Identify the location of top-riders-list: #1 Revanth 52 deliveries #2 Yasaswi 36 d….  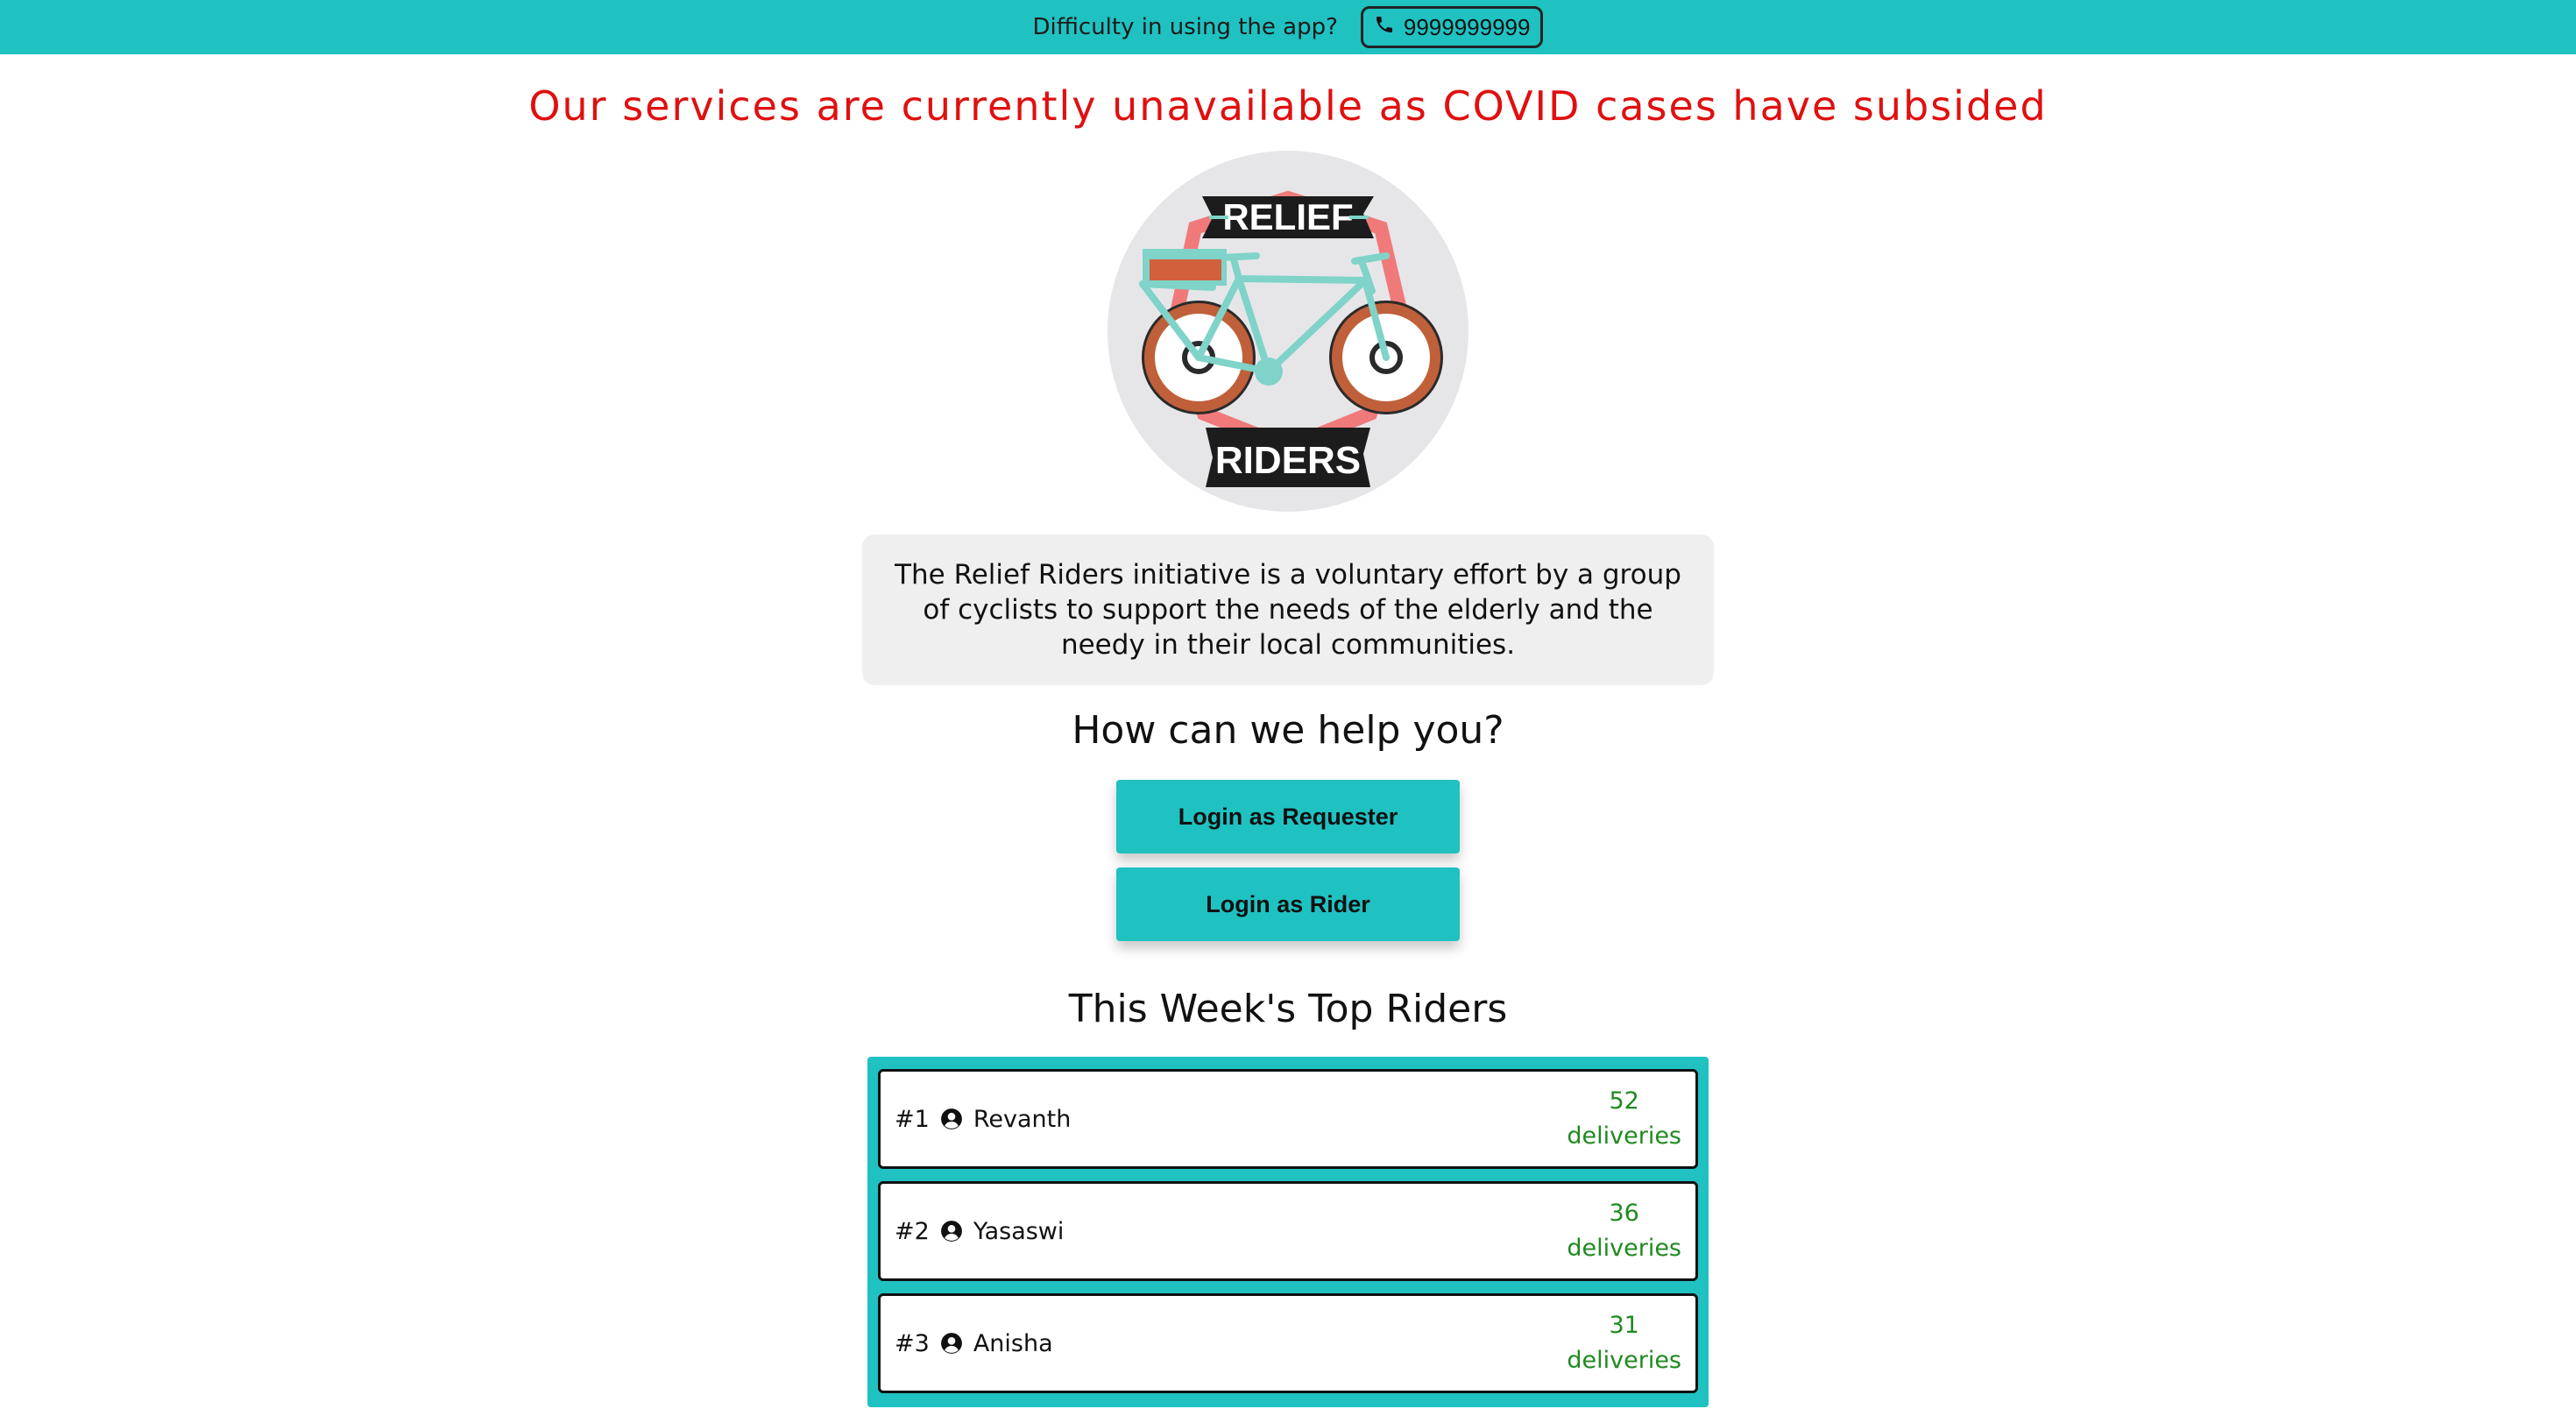
(1288, 1232).